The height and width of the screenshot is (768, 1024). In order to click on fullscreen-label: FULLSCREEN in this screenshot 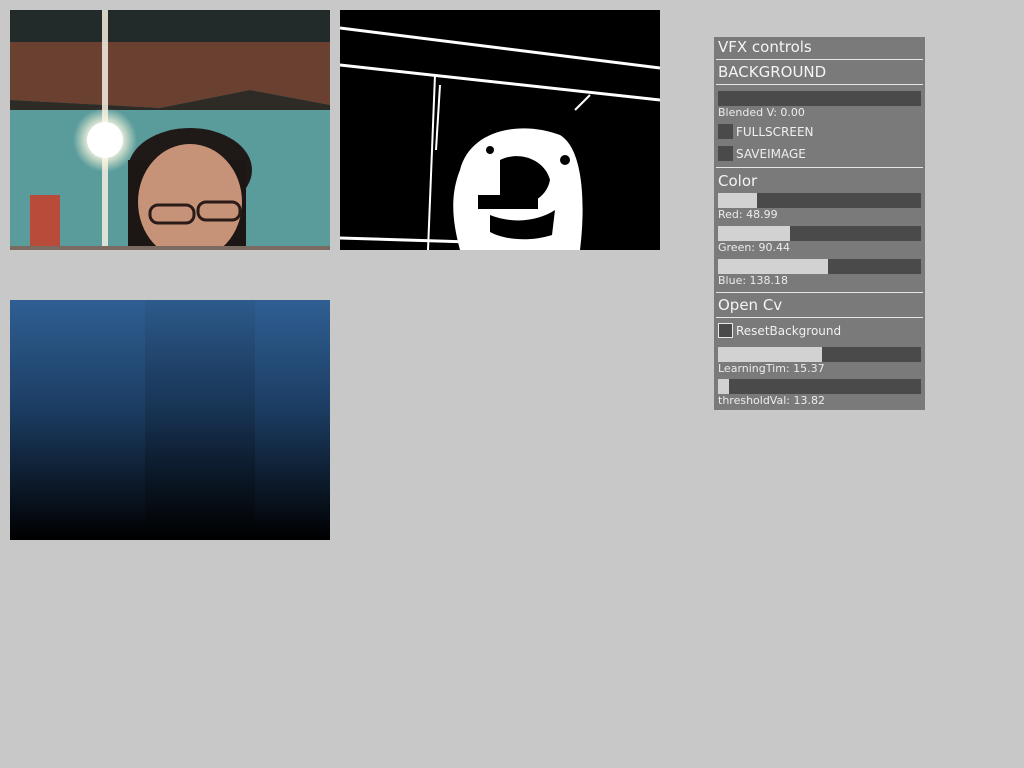, I will do `click(775, 132)`.